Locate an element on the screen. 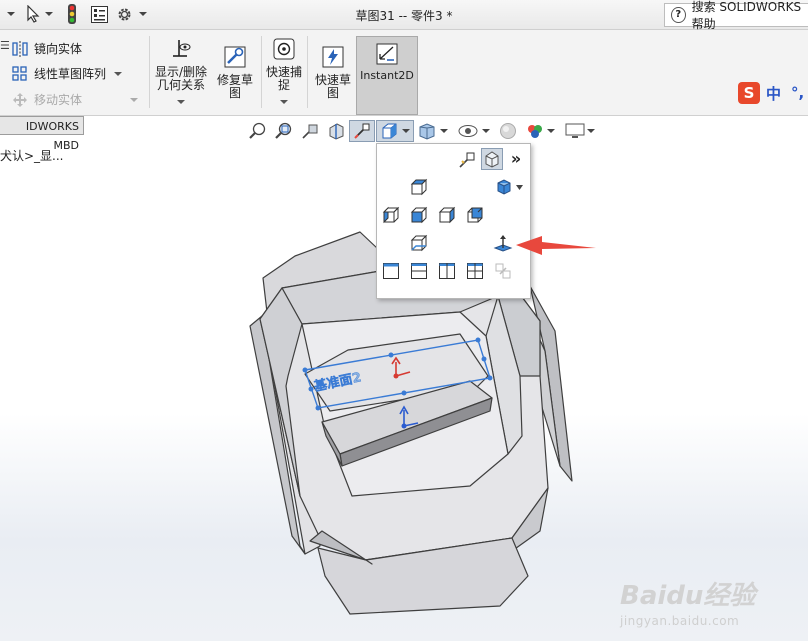 The height and width of the screenshot is (641, 808). repair-sketch-button: 修复草 图 is located at coordinates (235, 73).